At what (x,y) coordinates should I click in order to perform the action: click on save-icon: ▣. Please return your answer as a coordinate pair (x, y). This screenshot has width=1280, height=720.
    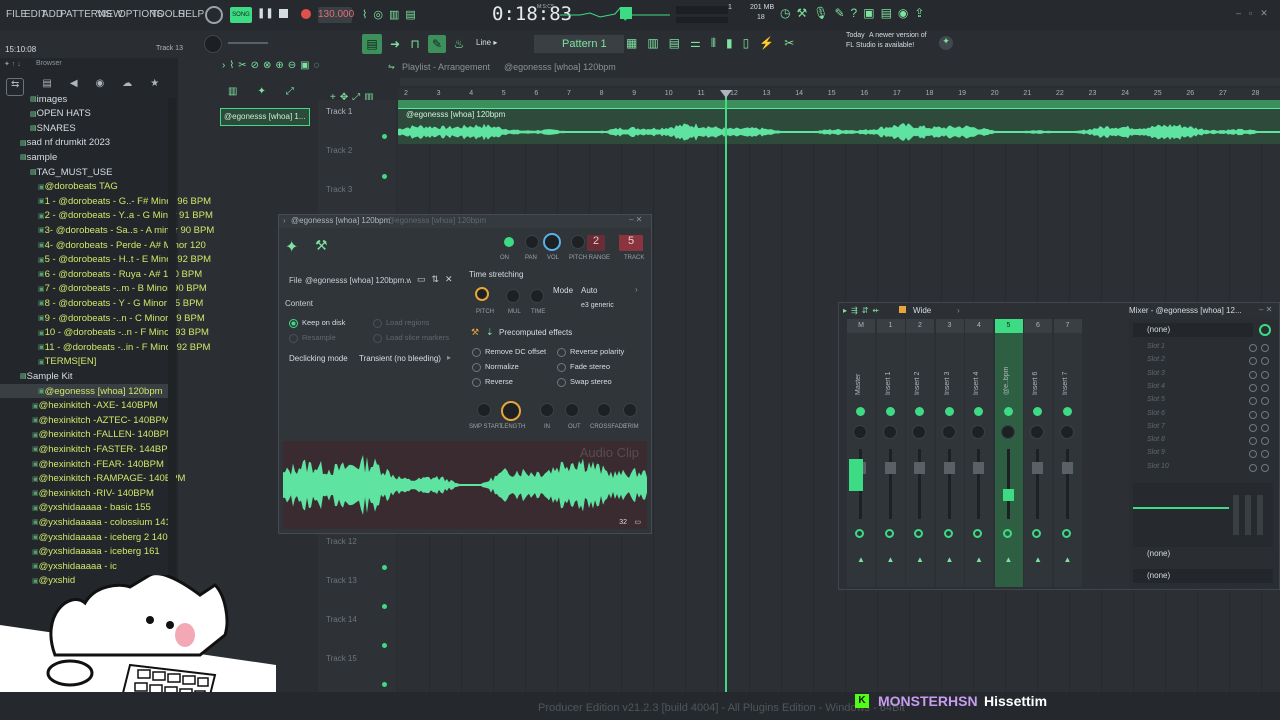
    Looking at the image, I should click on (868, 15).